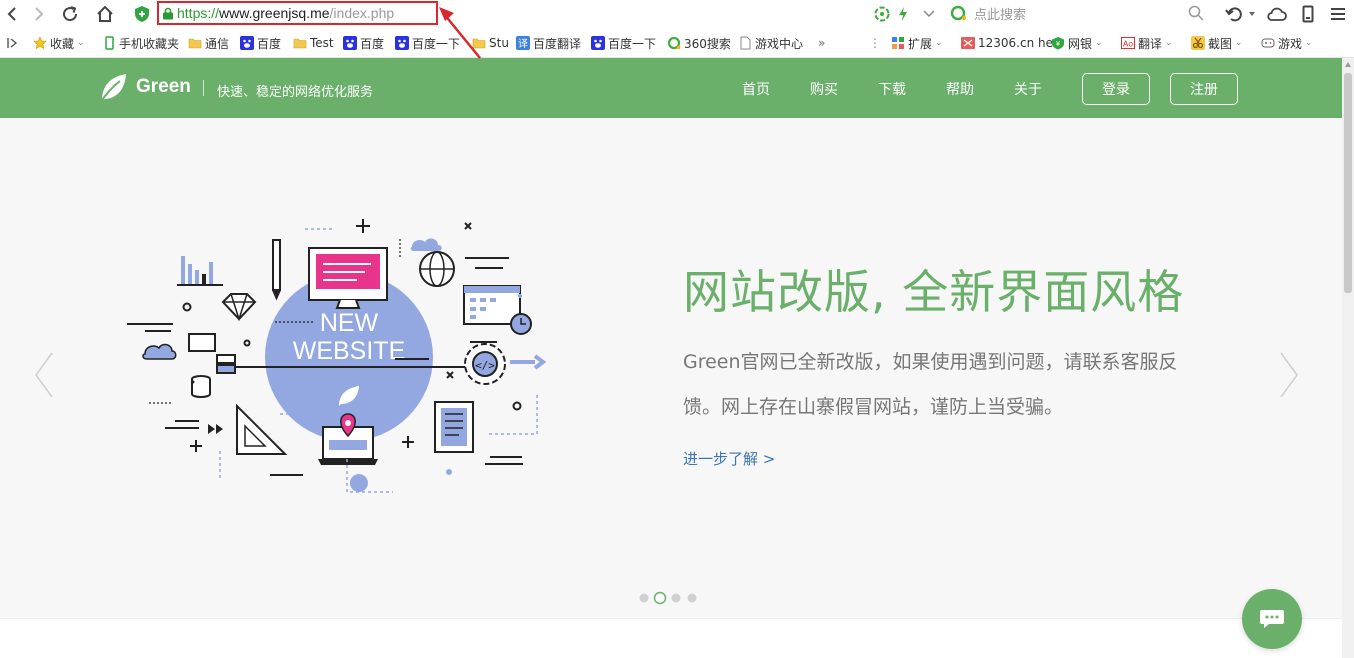 This screenshot has width=1354, height=658. What do you see at coordinates (1348, 64) in the screenshot?
I see `scroll-up-arrow-icon` at bounding box center [1348, 64].